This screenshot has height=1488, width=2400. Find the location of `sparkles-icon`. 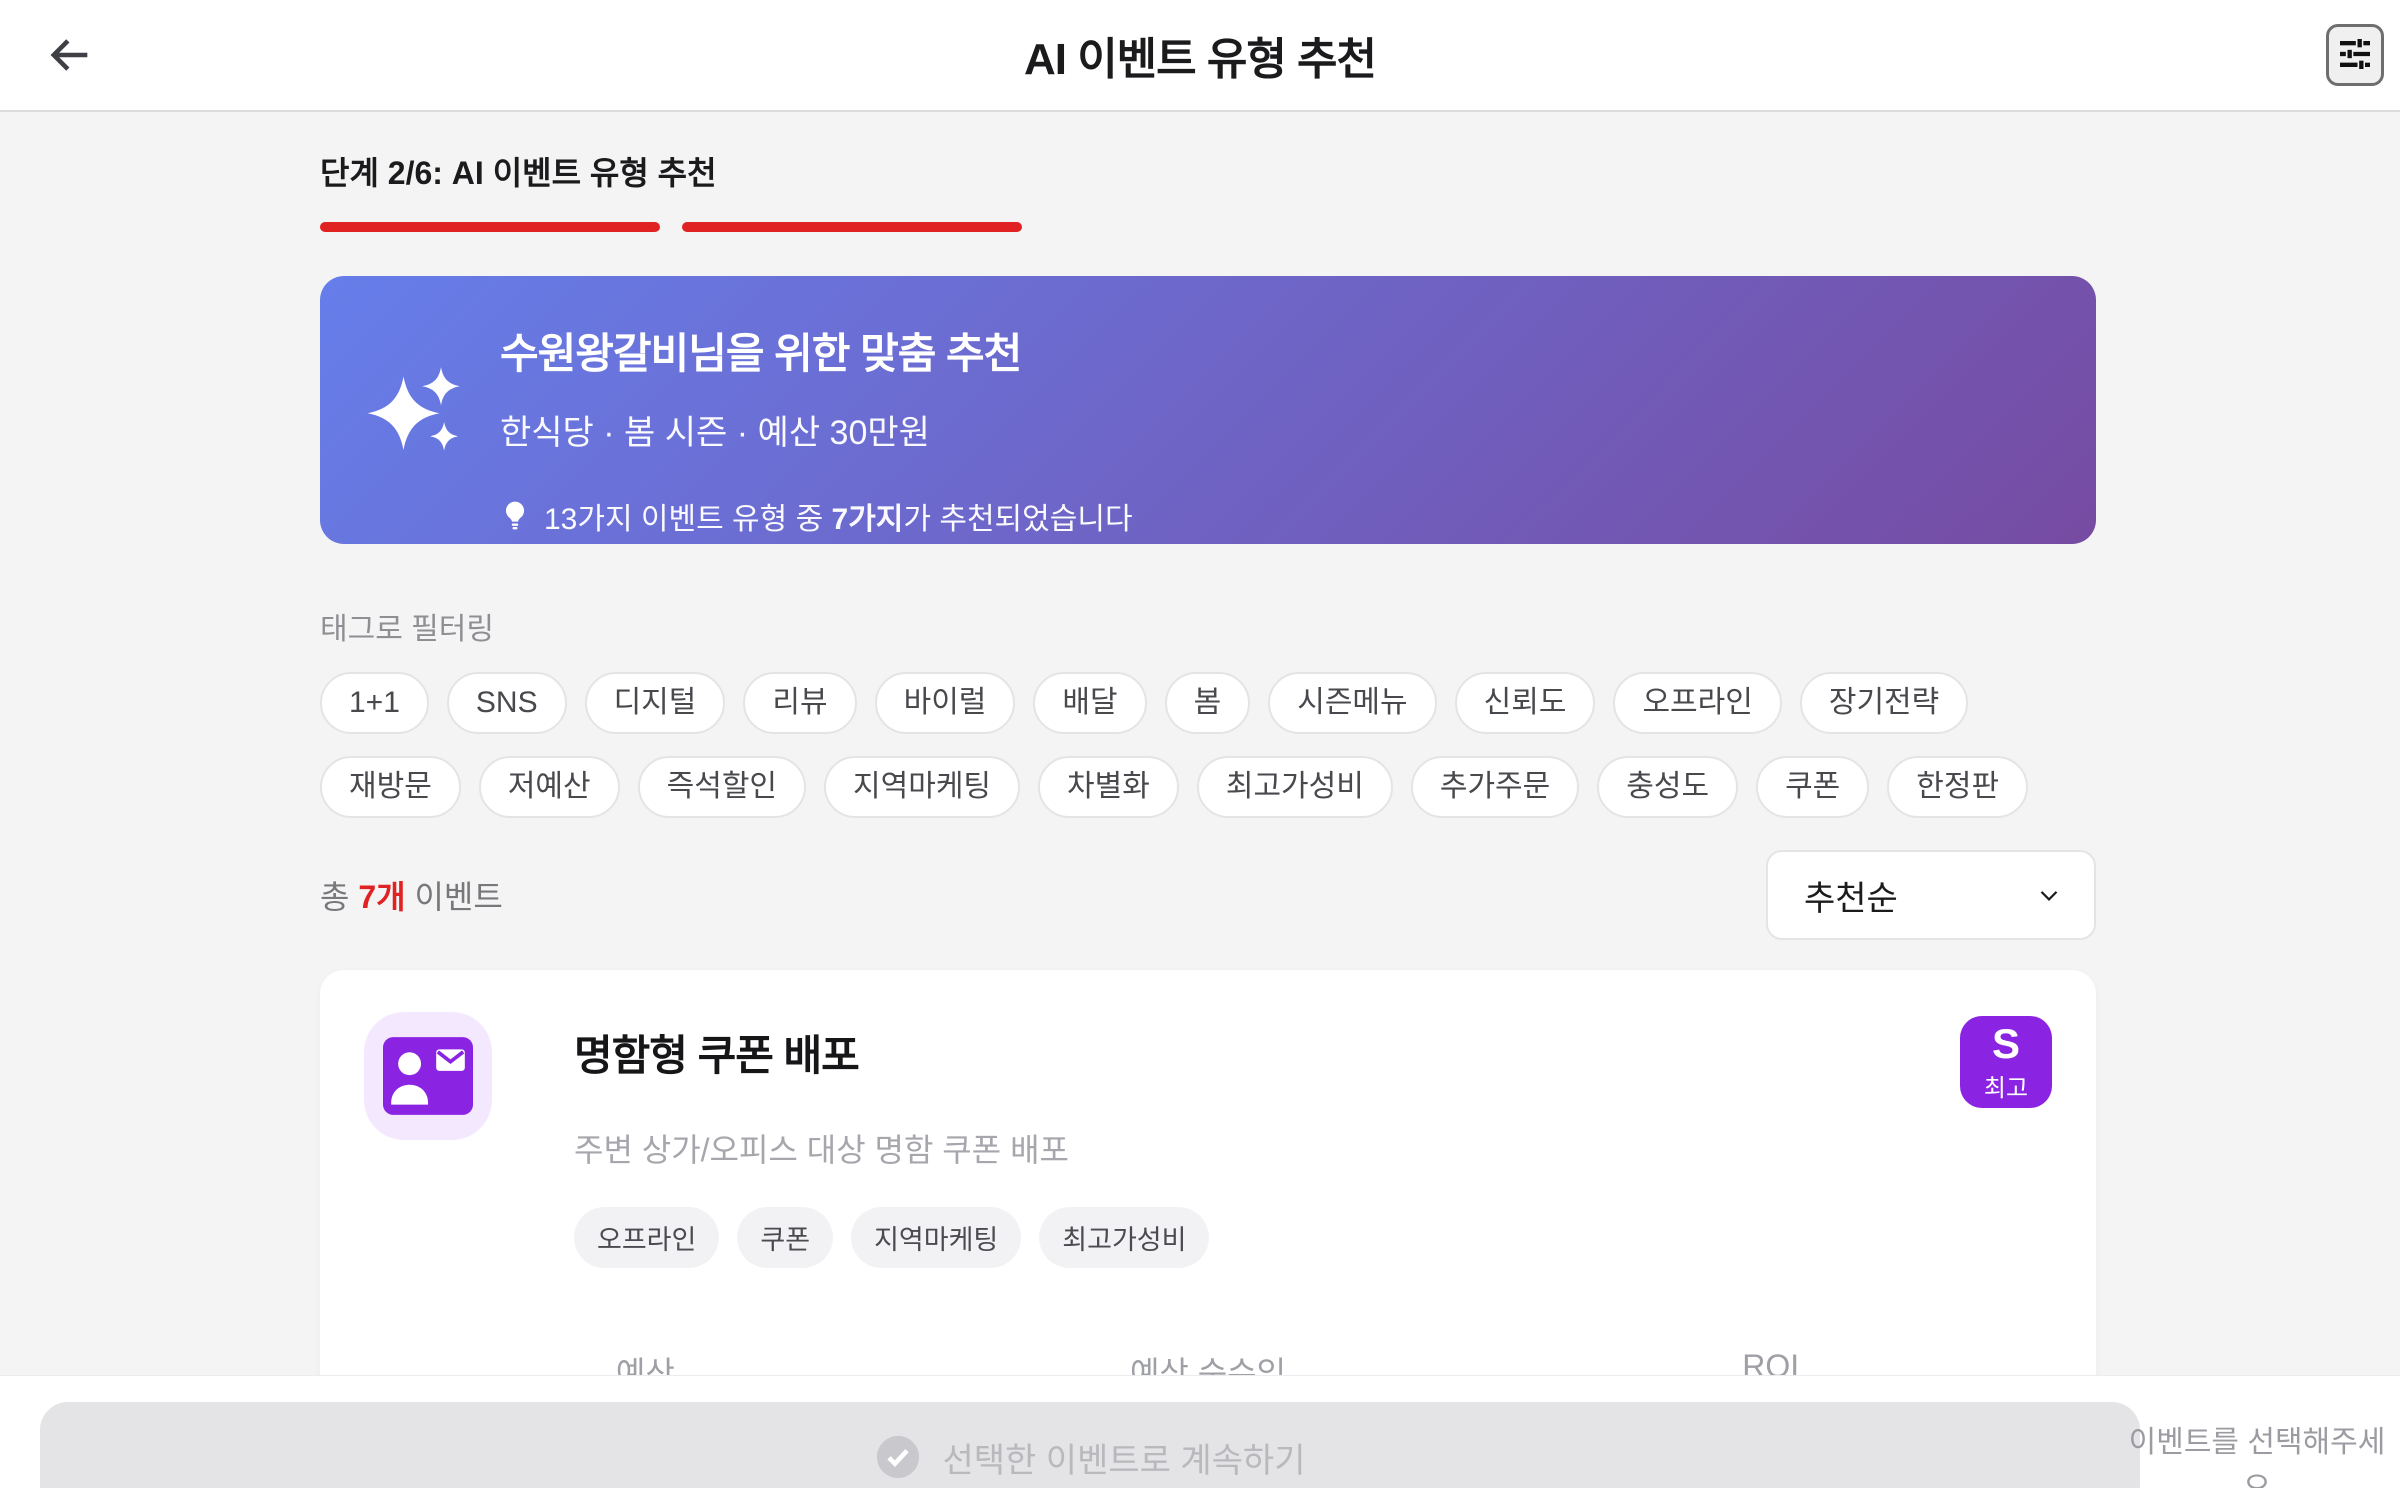

sparkles-icon is located at coordinates (416, 449).